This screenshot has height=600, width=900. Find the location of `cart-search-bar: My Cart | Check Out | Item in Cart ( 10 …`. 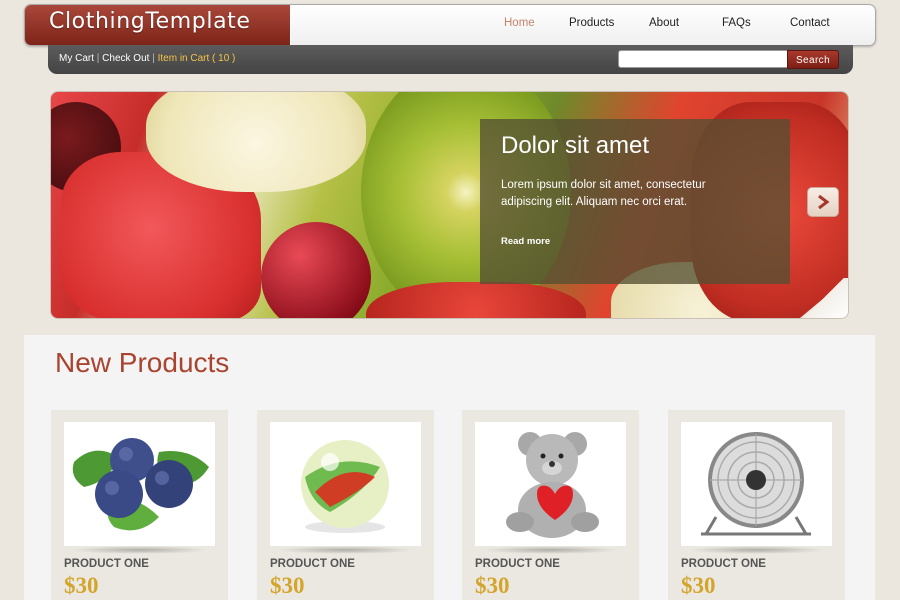

cart-search-bar: My Cart | Check Out | Item in Cart ( 10 … is located at coordinates (450, 59).